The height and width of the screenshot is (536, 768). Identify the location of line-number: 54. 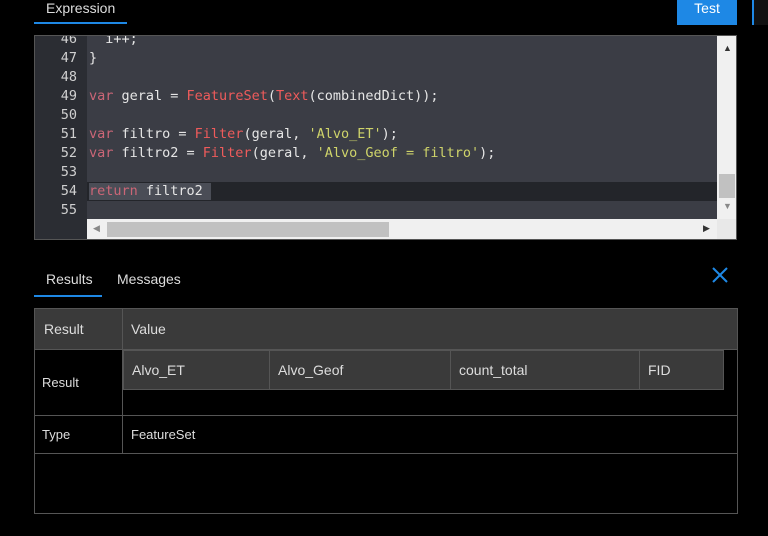
(68, 191).